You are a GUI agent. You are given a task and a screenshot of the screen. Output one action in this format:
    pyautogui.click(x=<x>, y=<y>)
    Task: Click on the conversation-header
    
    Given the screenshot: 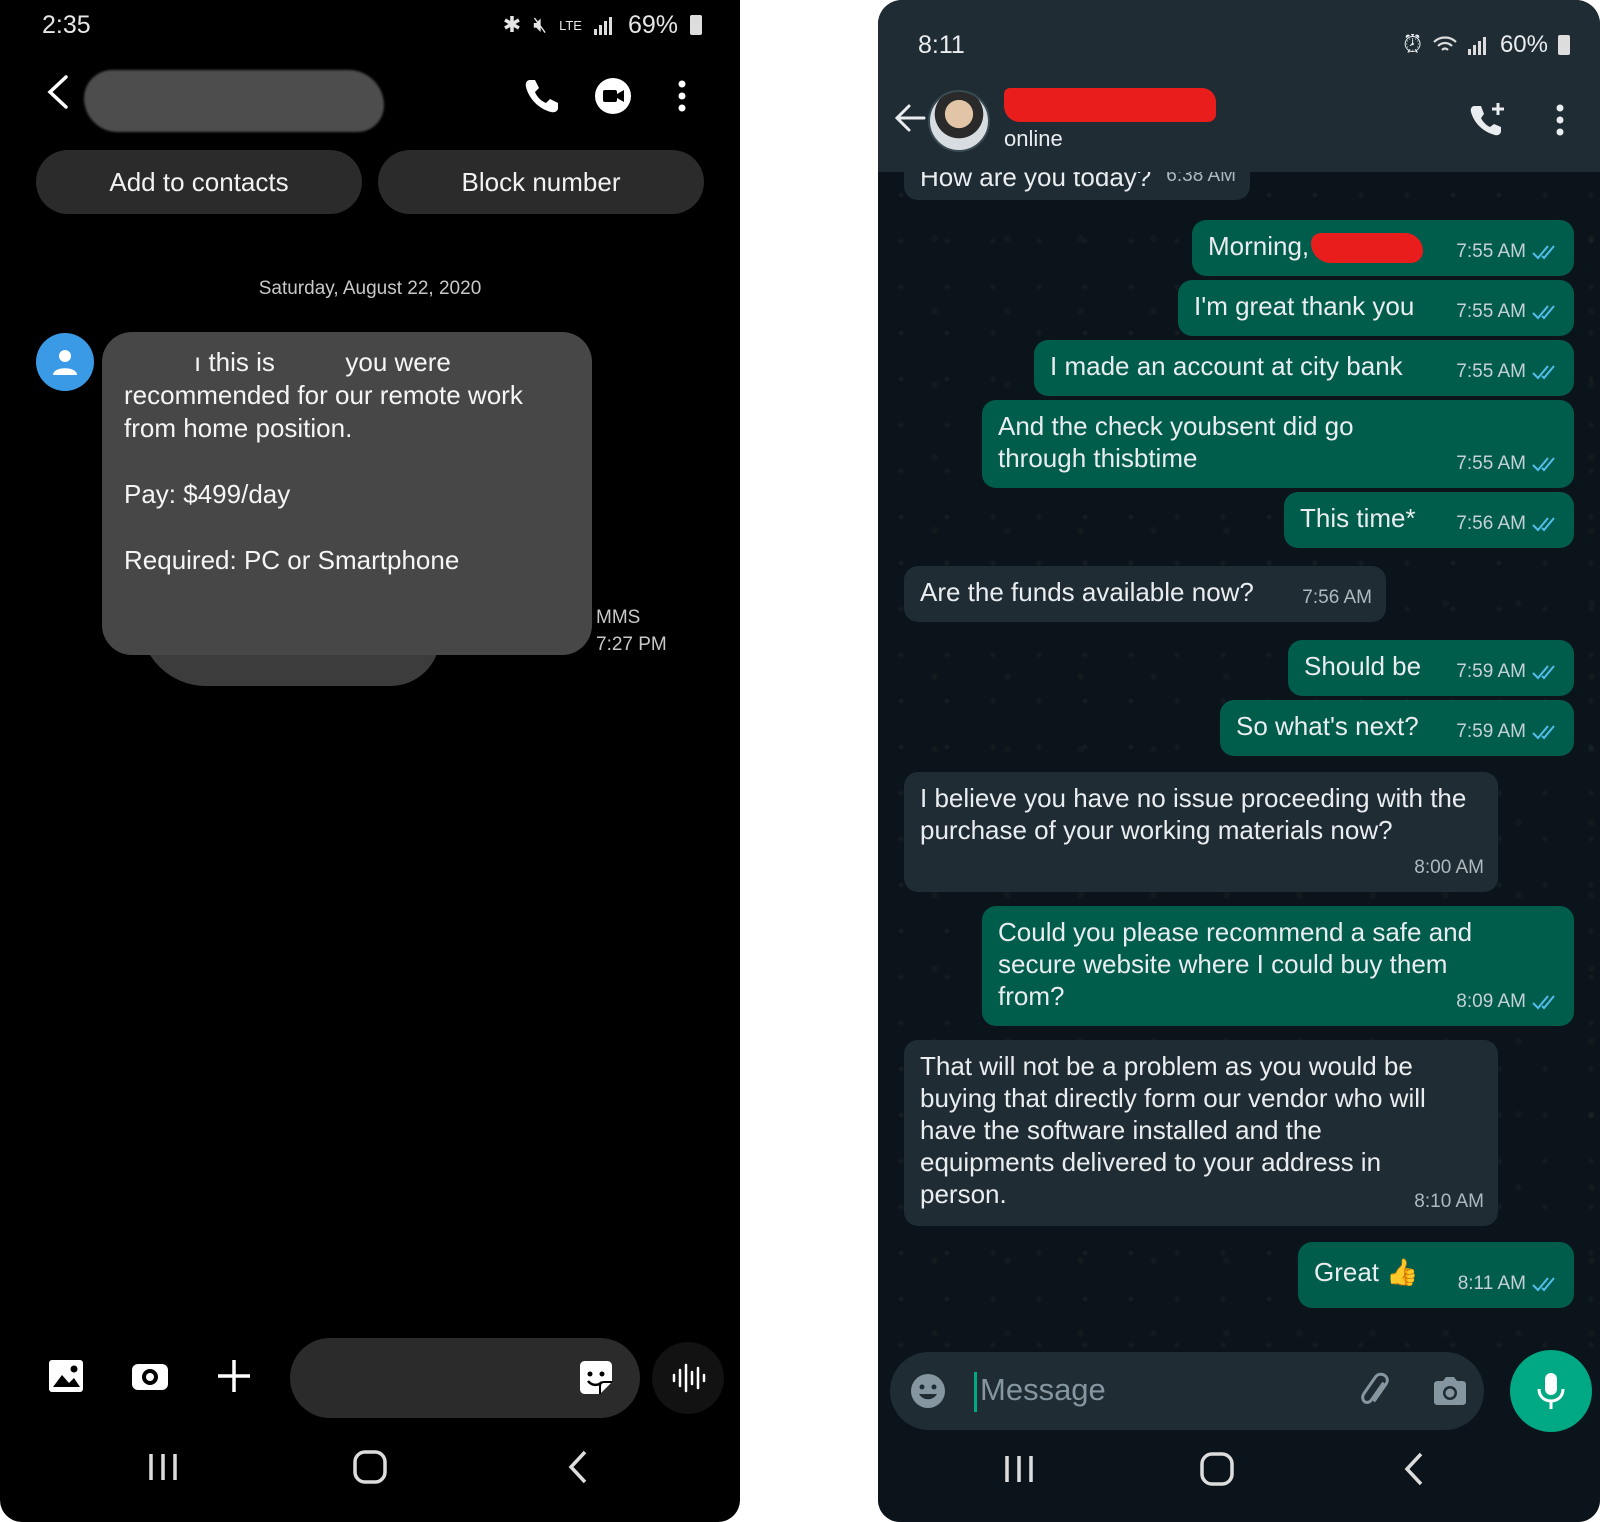 What is the action you would take?
    pyautogui.click(x=370, y=96)
    